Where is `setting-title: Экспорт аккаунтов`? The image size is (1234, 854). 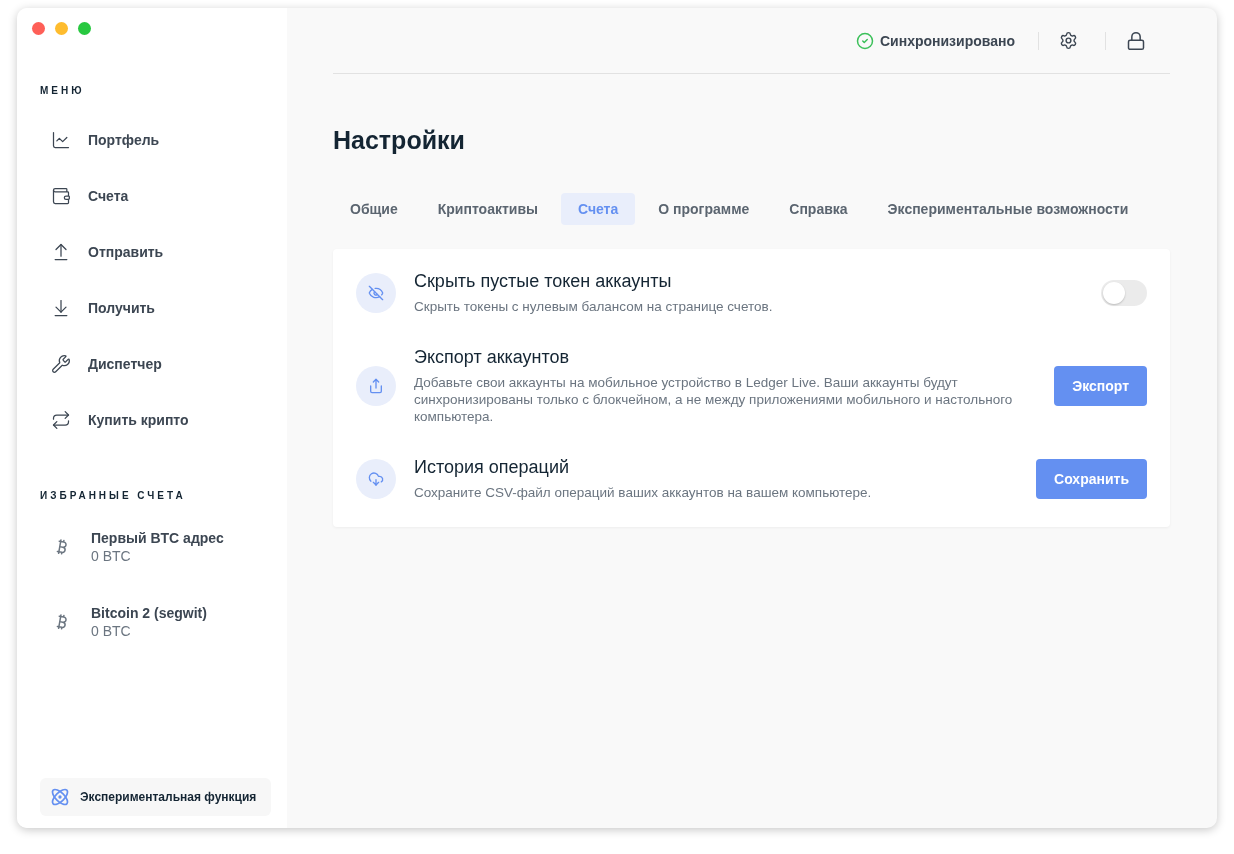
setting-title: Экспорт аккаунтов is located at coordinates (492, 357).